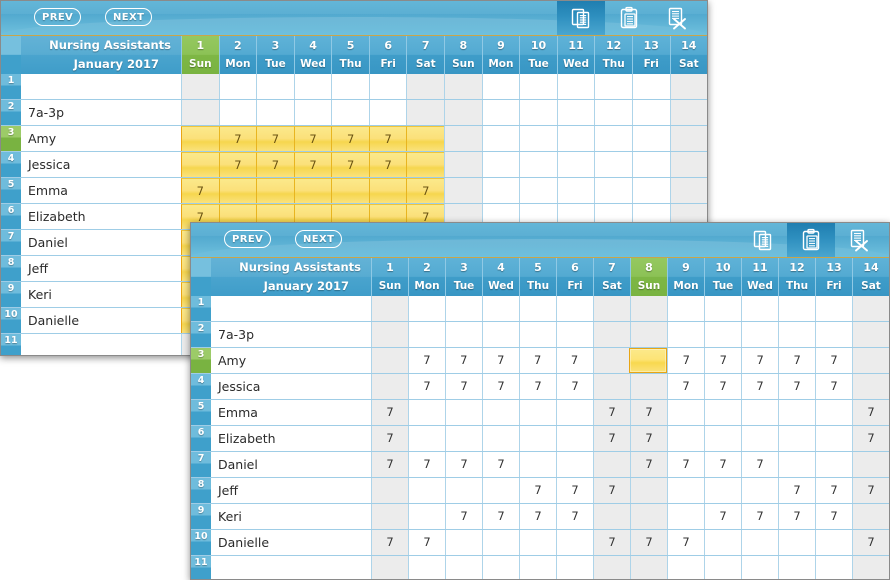 The width and height of the screenshot is (890, 580). I want to click on paste-icon-button, so click(629, 18).